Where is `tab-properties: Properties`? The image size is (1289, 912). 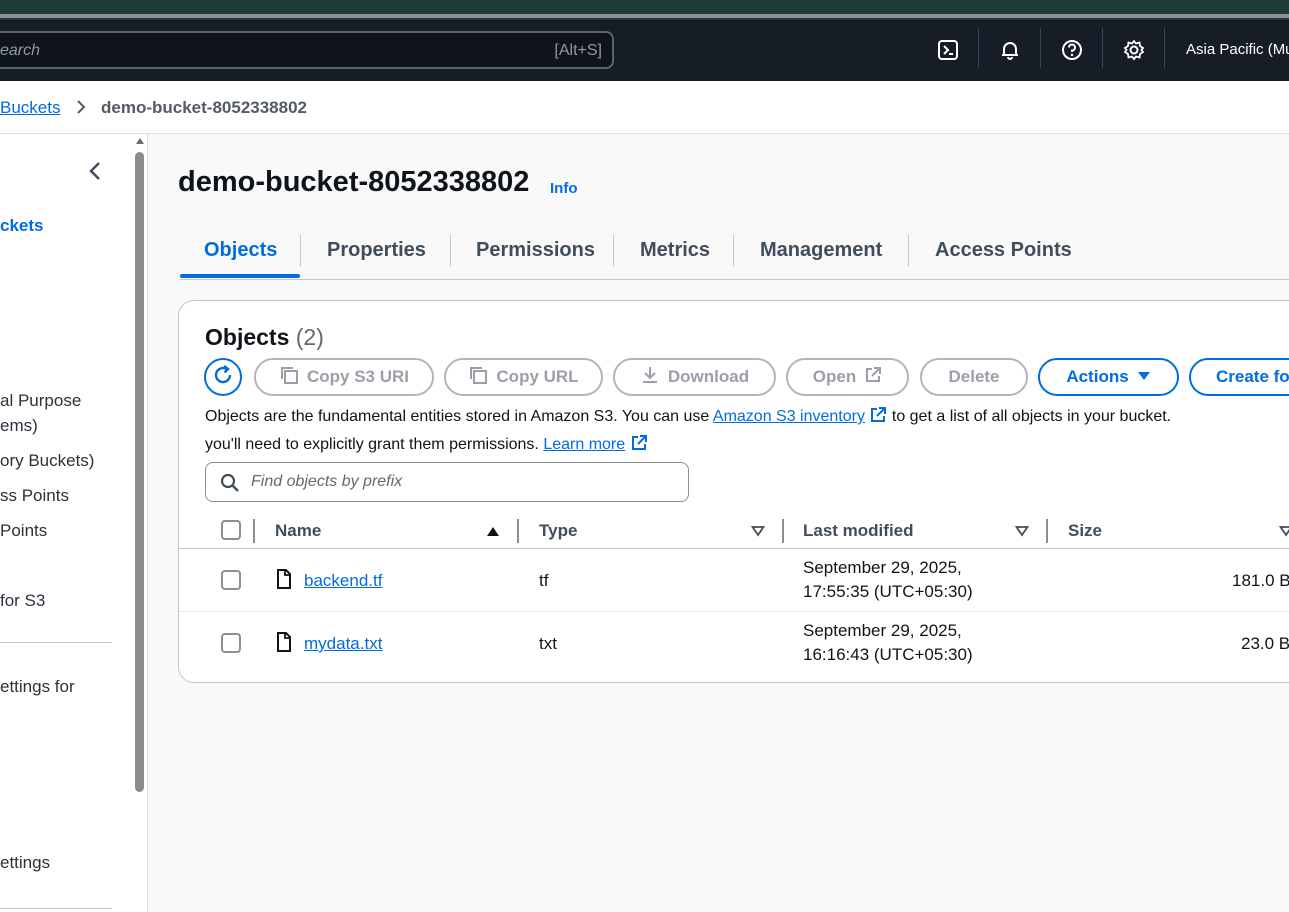 tab-properties: Properties is located at coordinates (376, 250).